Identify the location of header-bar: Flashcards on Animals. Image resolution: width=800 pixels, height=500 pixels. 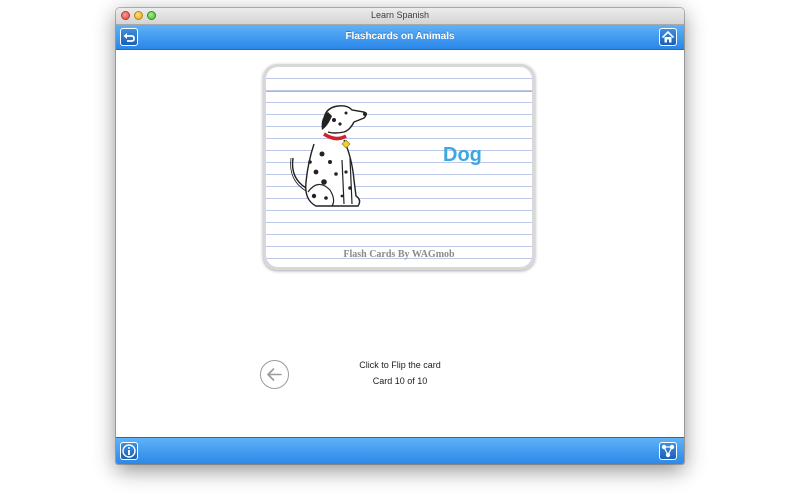
(400, 37).